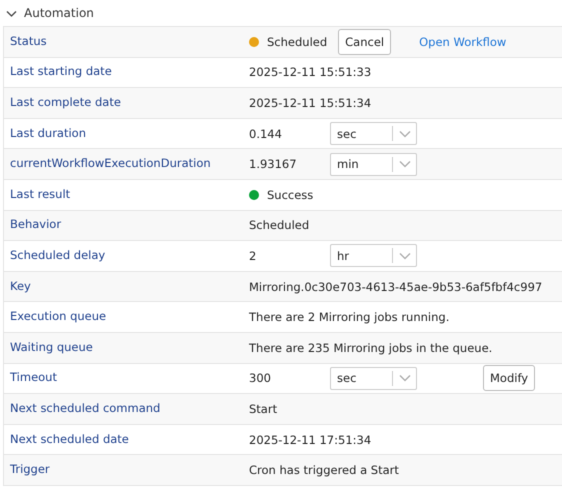  I want to click on property-label: Waiting queue, so click(51, 347).